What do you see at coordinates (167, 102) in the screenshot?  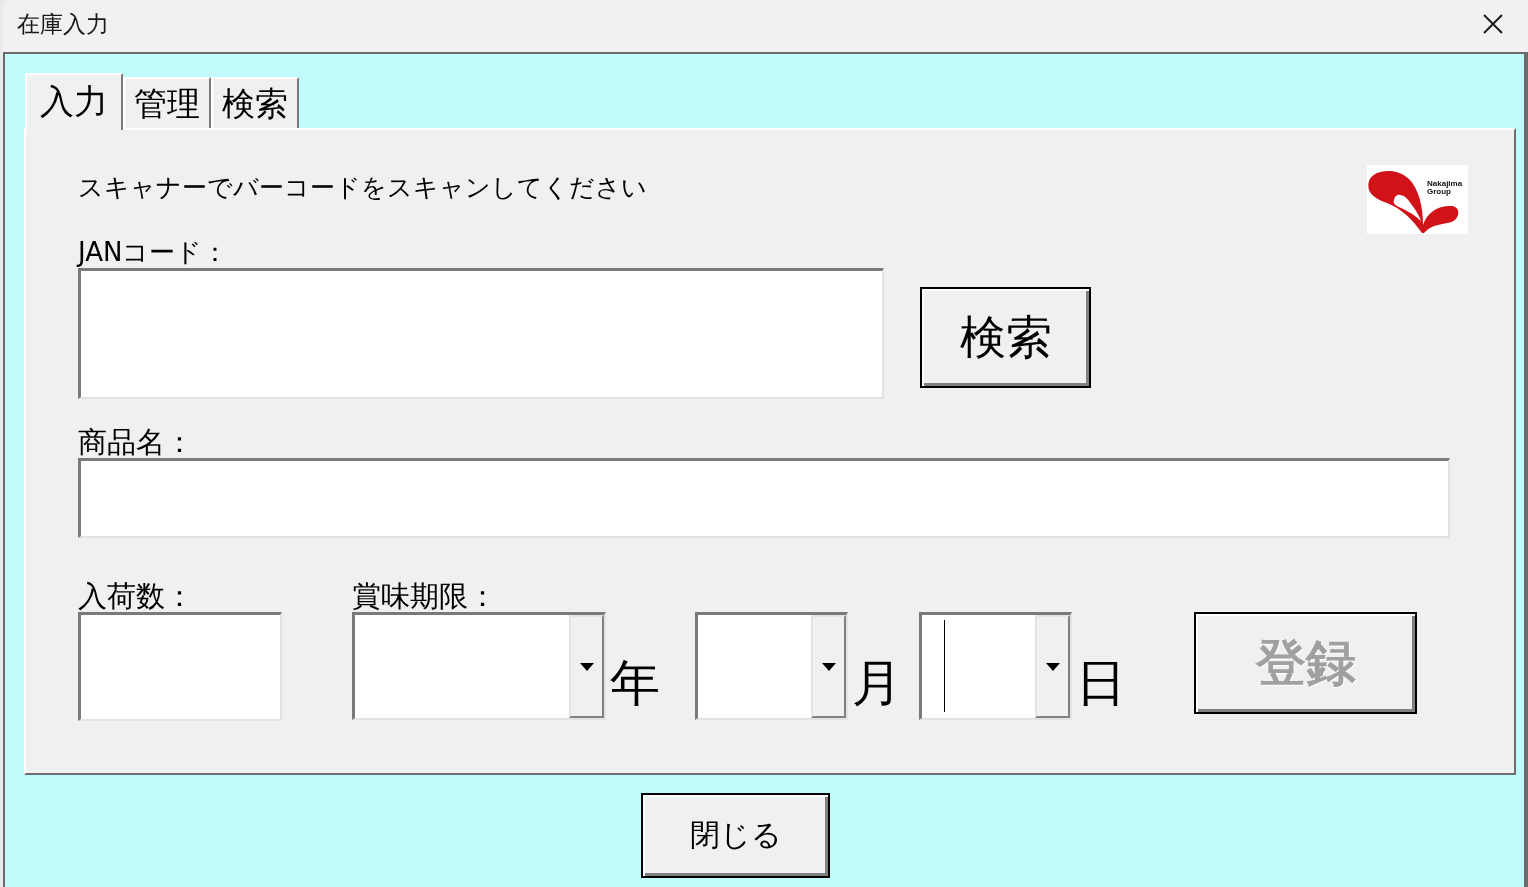 I see `tab: 管理` at bounding box center [167, 102].